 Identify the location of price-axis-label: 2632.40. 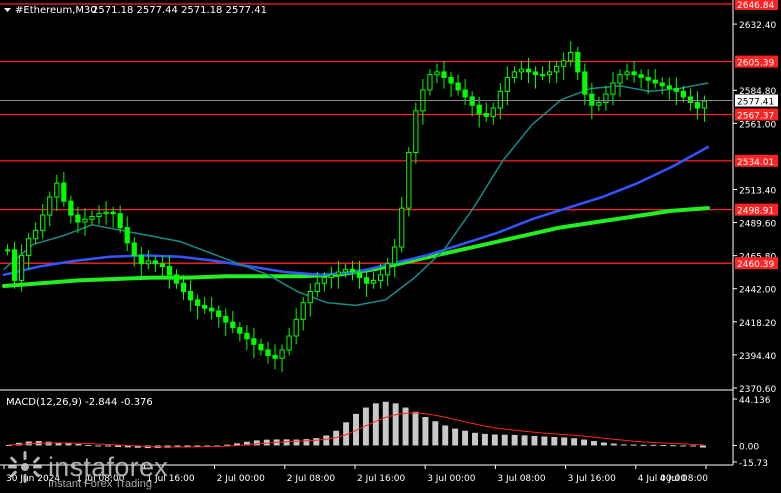
(757, 26).